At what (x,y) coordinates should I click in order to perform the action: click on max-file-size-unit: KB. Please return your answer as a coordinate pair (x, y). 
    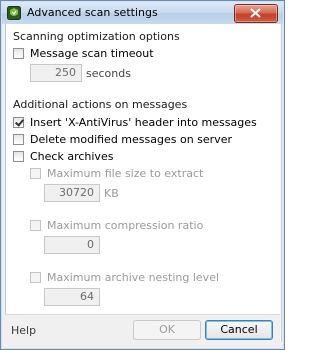
    Looking at the image, I should click on (111, 193).